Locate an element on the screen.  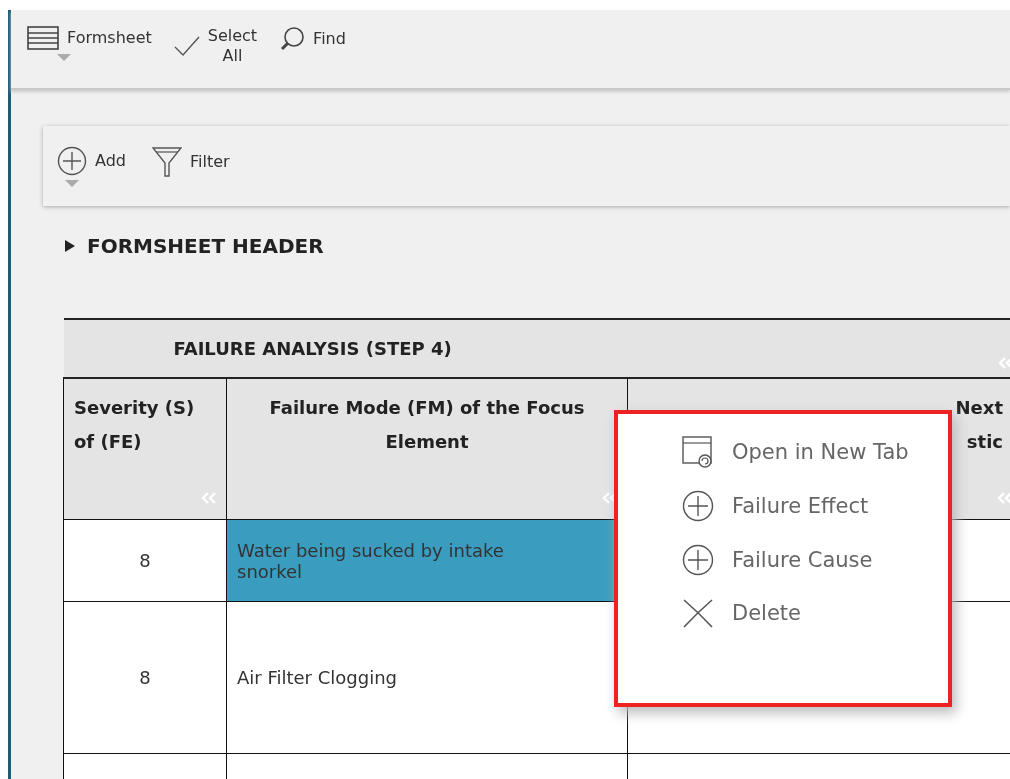
toolbar-button: Find is located at coordinates (312, 39).